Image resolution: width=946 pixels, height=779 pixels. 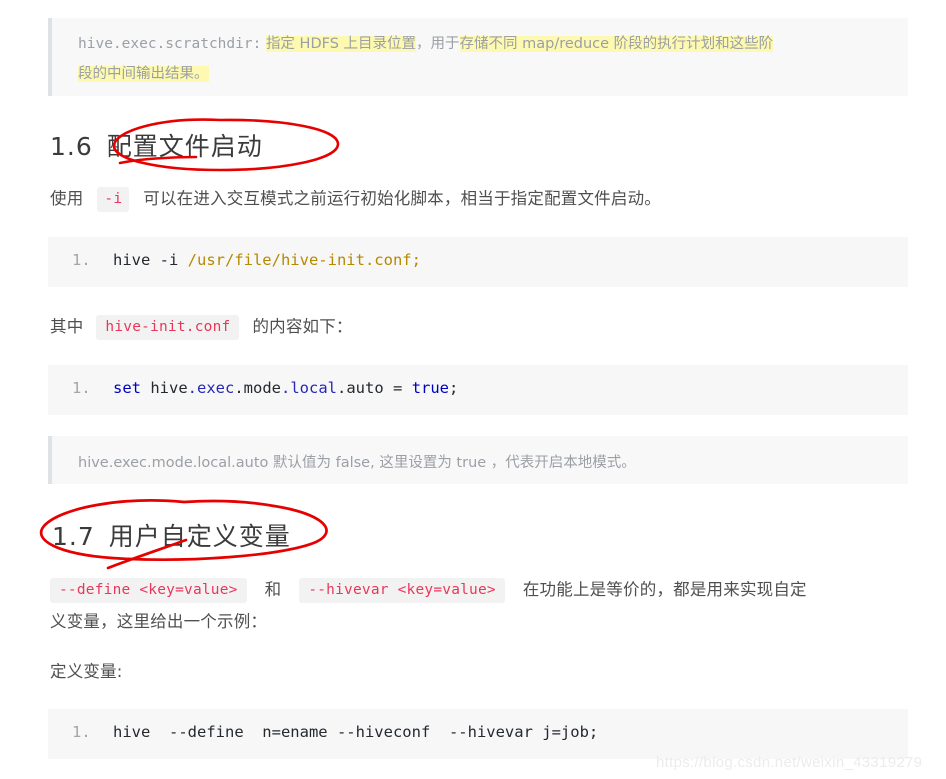 What do you see at coordinates (302, 326) in the screenshot?
I see `paragraph-conf-after: 的内容如下：` at bounding box center [302, 326].